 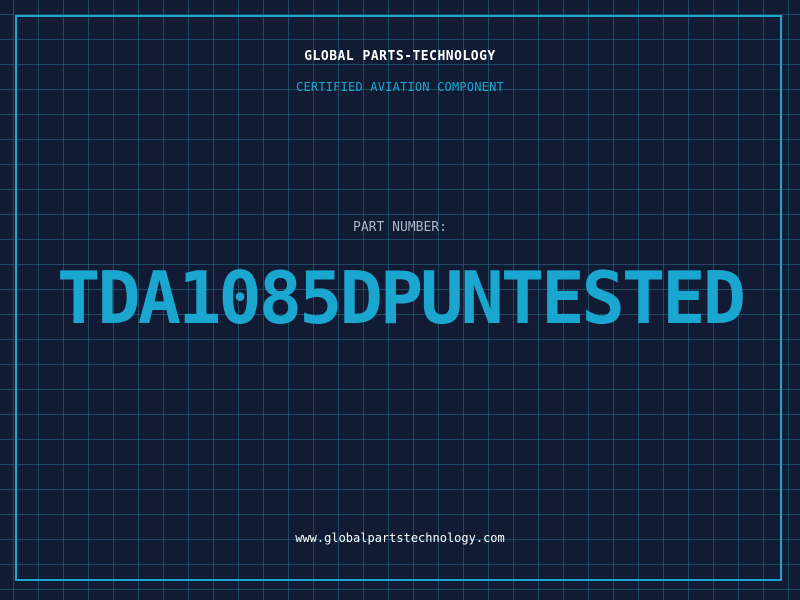 I want to click on company-name: GLOBAL PARTS-TECHNOLOGY, so click(x=400, y=56).